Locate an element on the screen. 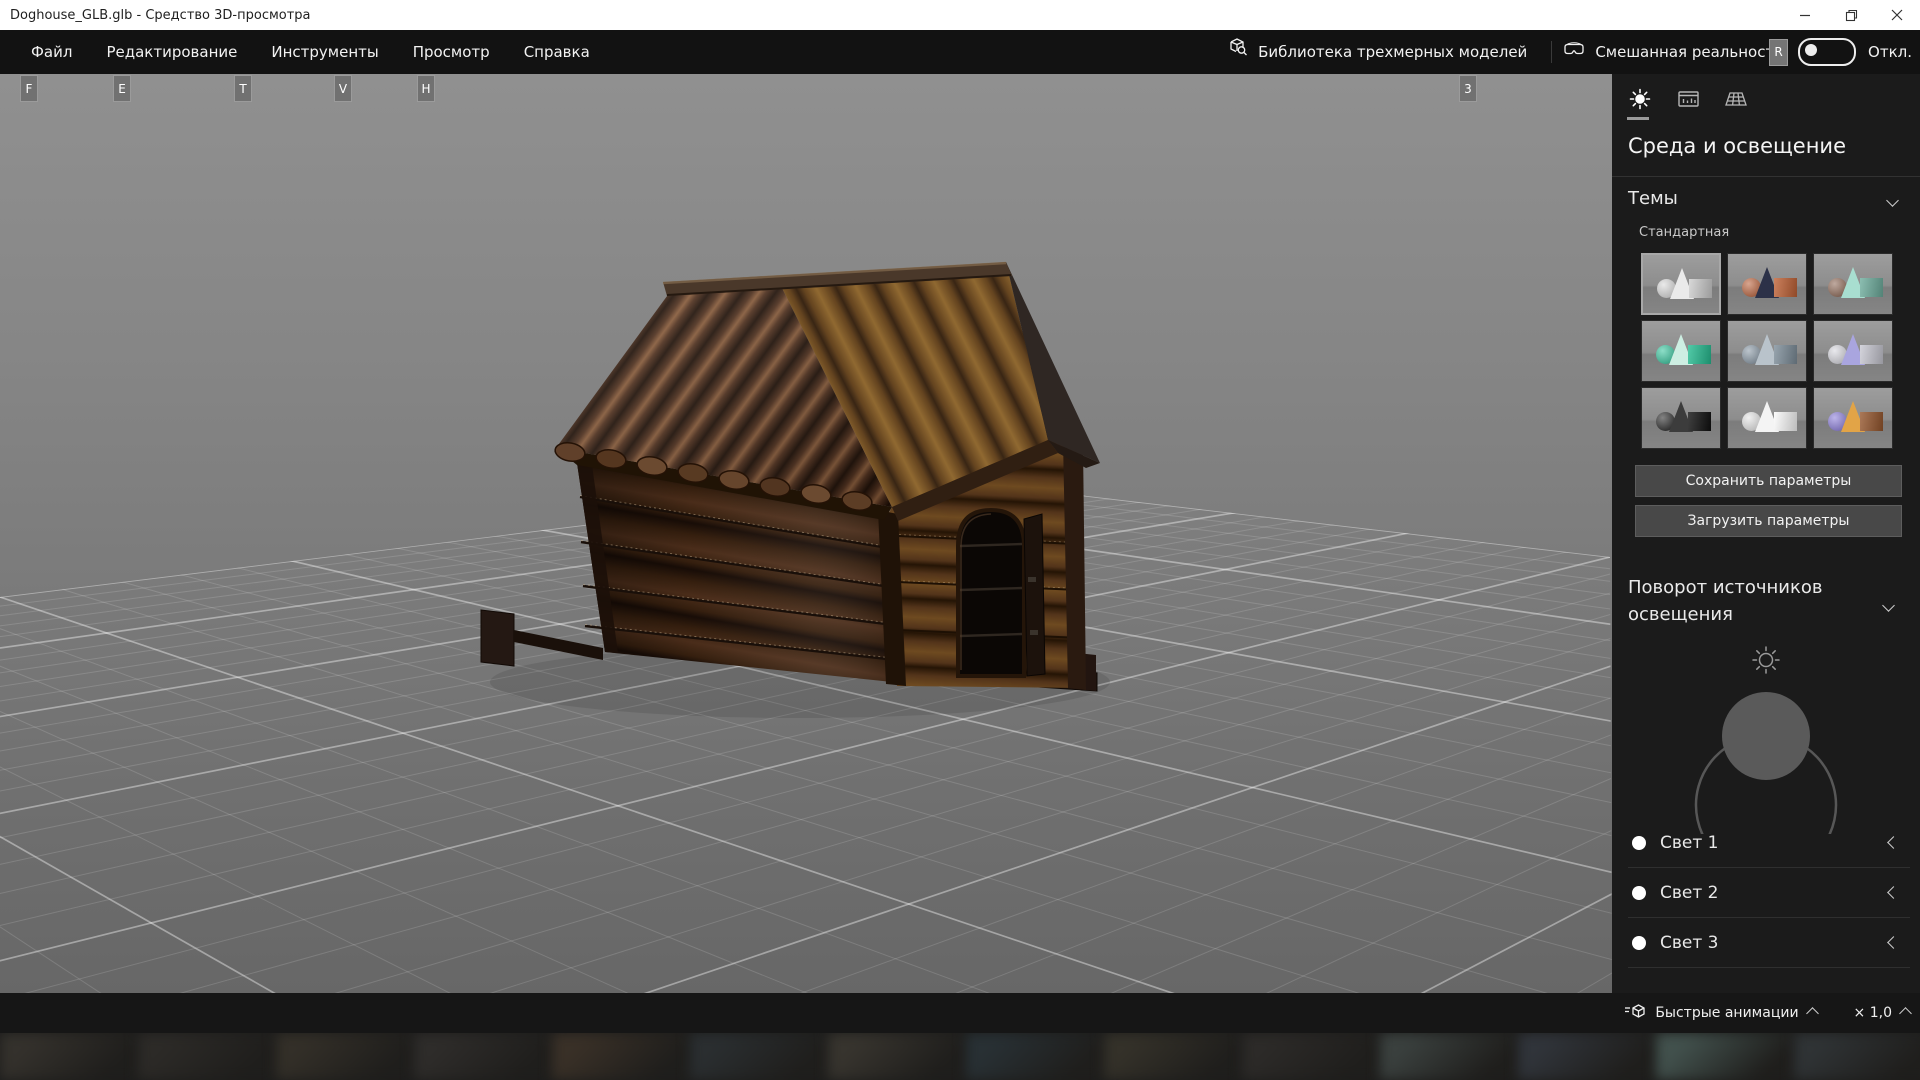 The height and width of the screenshot is (1080, 1920). stats-window-icon is located at coordinates (1688, 99).